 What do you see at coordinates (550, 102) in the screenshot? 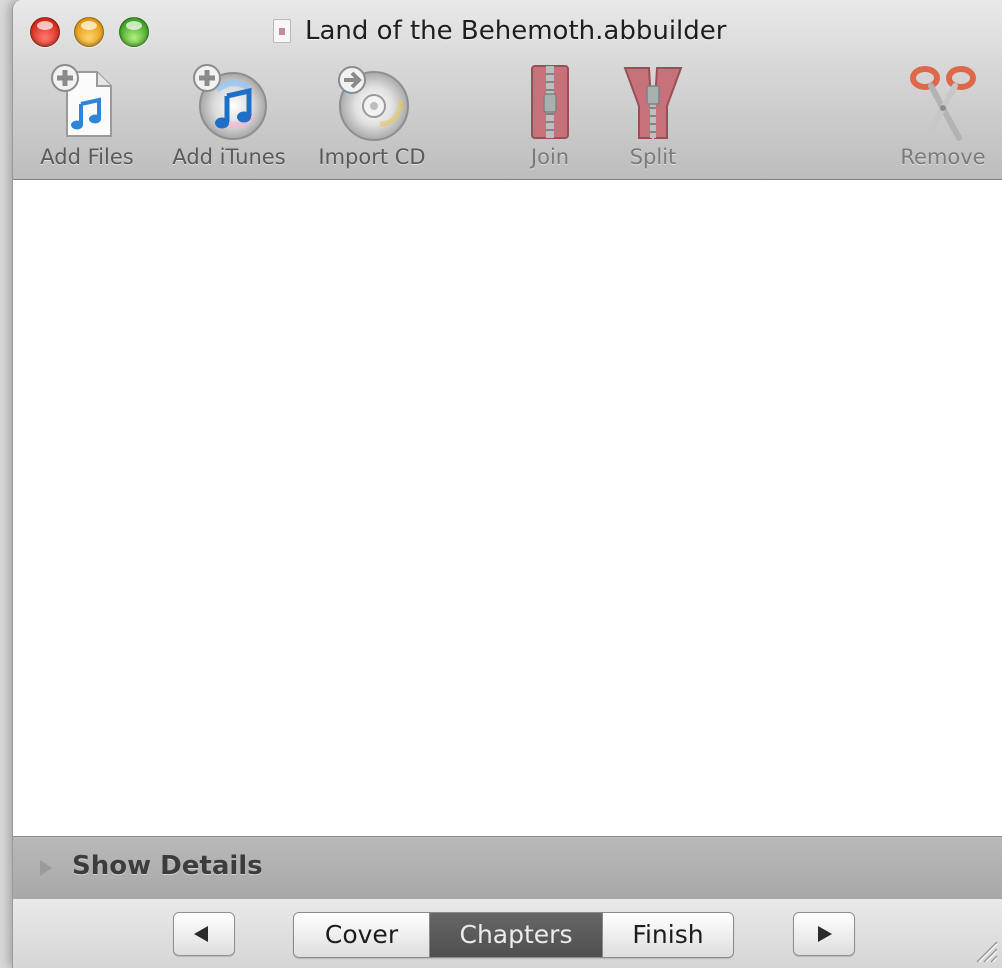
I see `join-icon` at bounding box center [550, 102].